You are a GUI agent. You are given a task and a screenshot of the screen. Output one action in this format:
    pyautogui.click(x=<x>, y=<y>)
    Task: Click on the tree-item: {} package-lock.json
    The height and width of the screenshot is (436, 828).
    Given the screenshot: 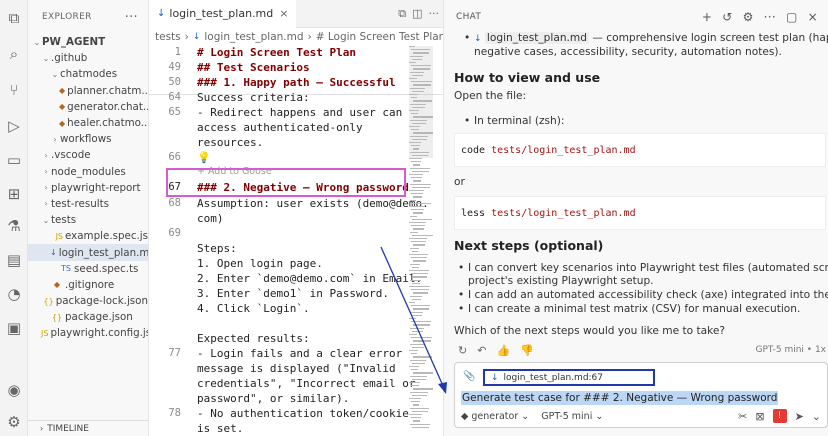 What is the action you would take?
    pyautogui.click(x=88, y=301)
    